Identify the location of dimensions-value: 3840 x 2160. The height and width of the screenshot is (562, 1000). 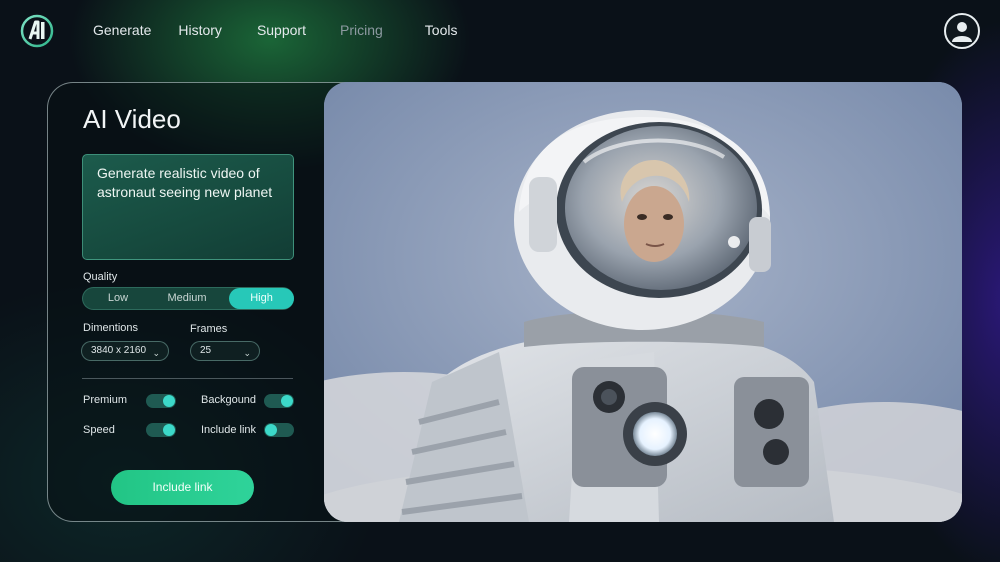
(119, 350).